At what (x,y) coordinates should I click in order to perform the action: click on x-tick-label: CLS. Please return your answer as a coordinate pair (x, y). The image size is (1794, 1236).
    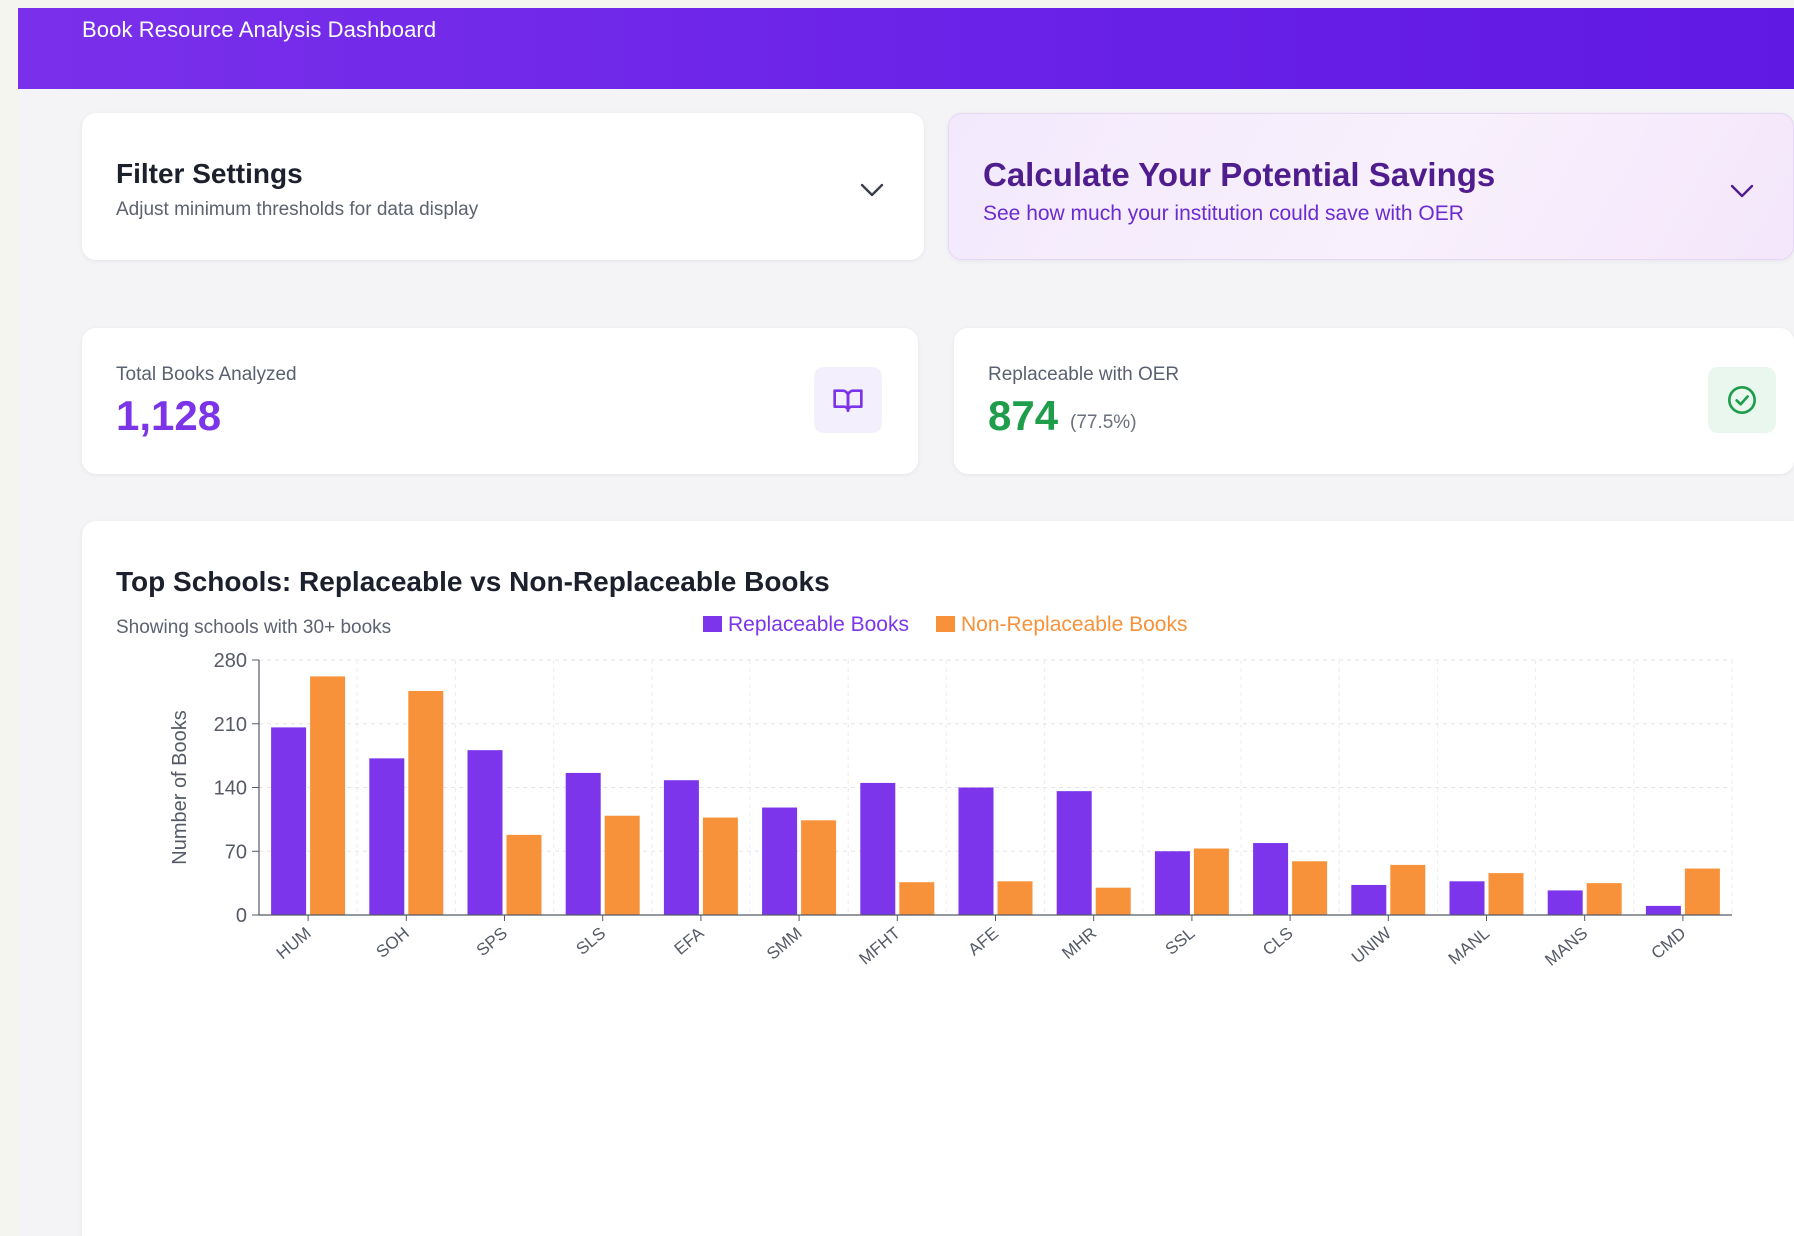
    Looking at the image, I should click on (1278, 942).